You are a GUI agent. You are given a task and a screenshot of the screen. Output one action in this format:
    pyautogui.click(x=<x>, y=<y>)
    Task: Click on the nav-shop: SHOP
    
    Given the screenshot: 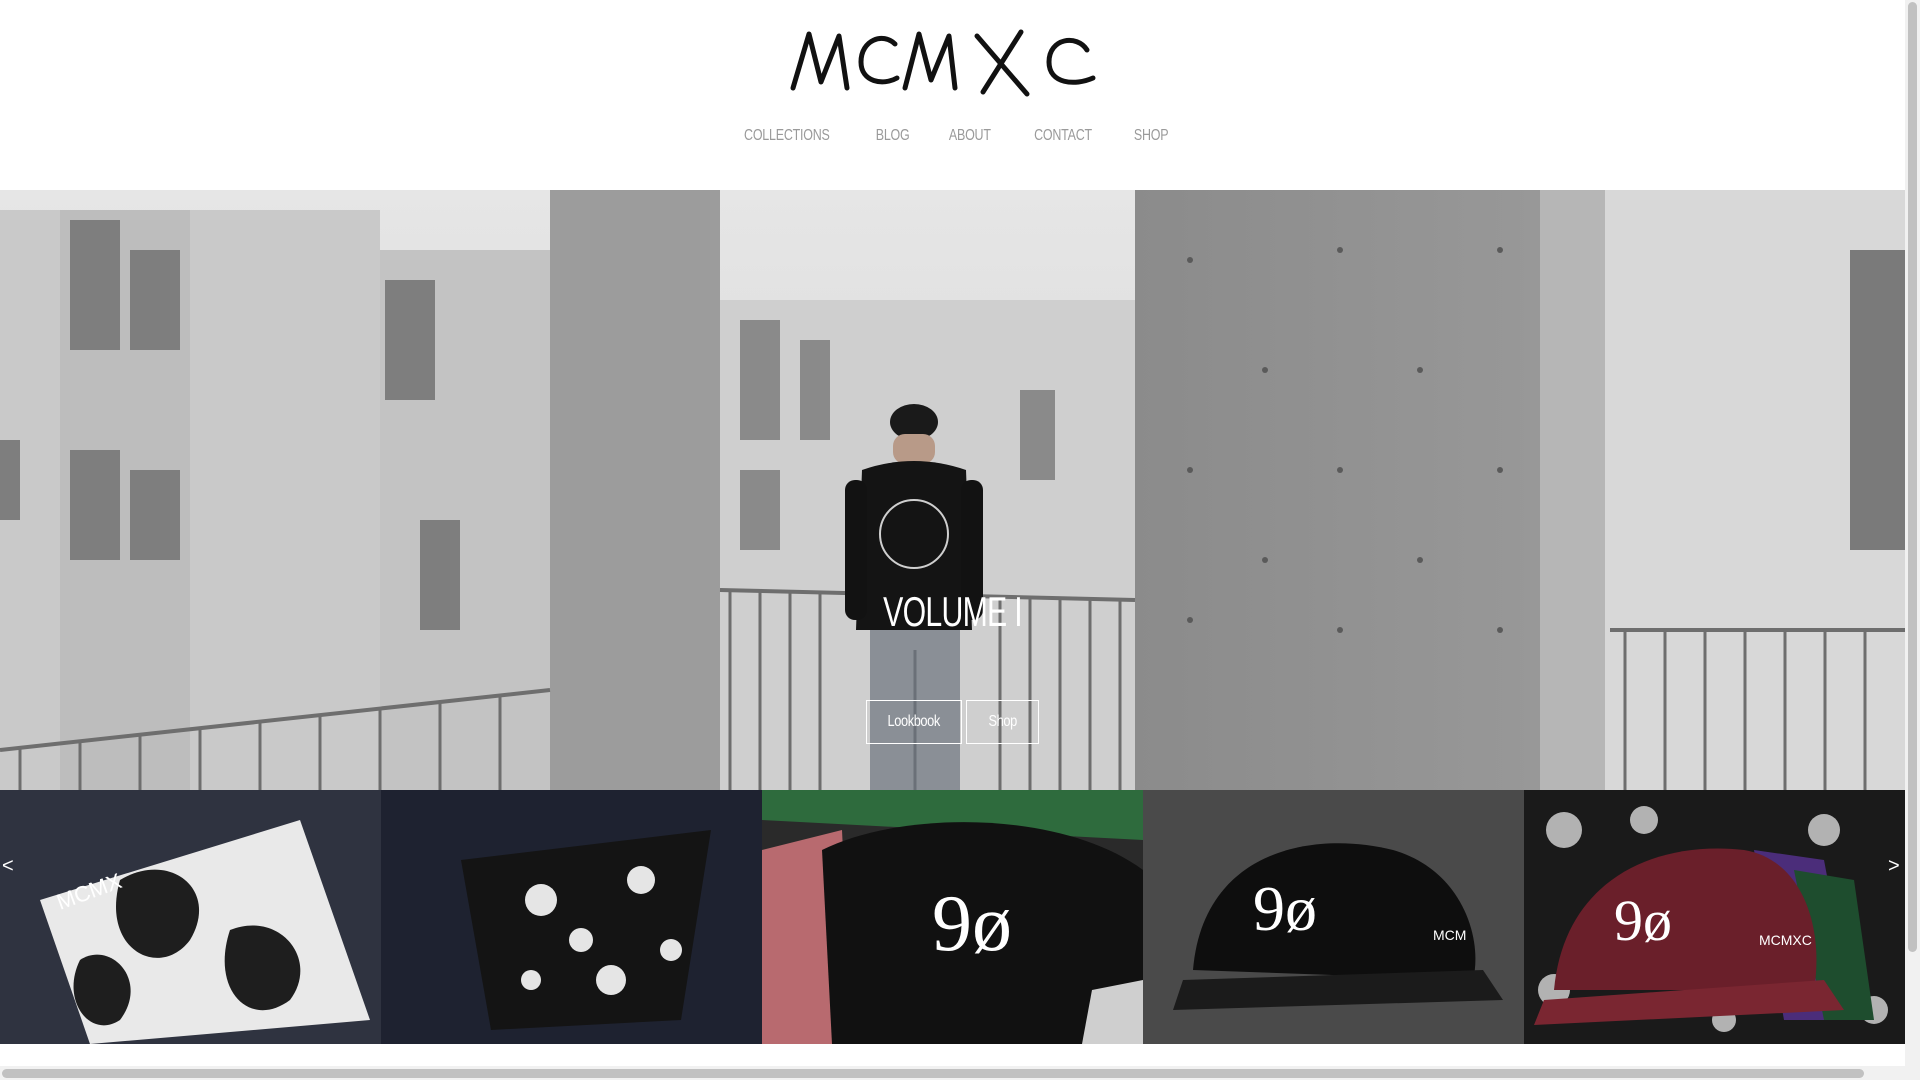 What is the action you would take?
    pyautogui.click(x=1151, y=136)
    